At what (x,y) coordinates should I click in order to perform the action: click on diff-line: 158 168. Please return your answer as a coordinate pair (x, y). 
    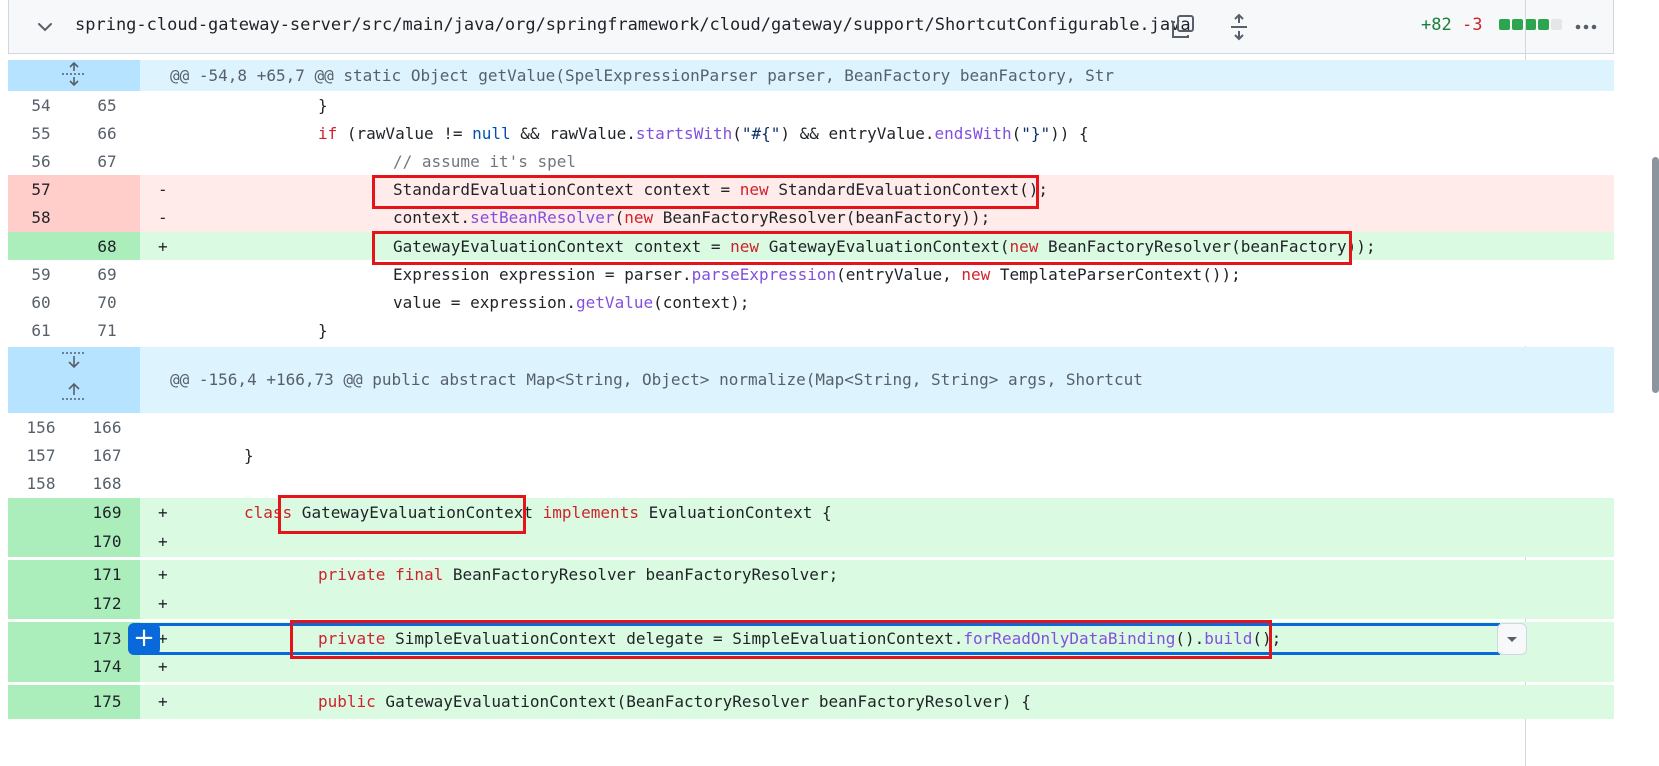
    Looking at the image, I should click on (811, 484).